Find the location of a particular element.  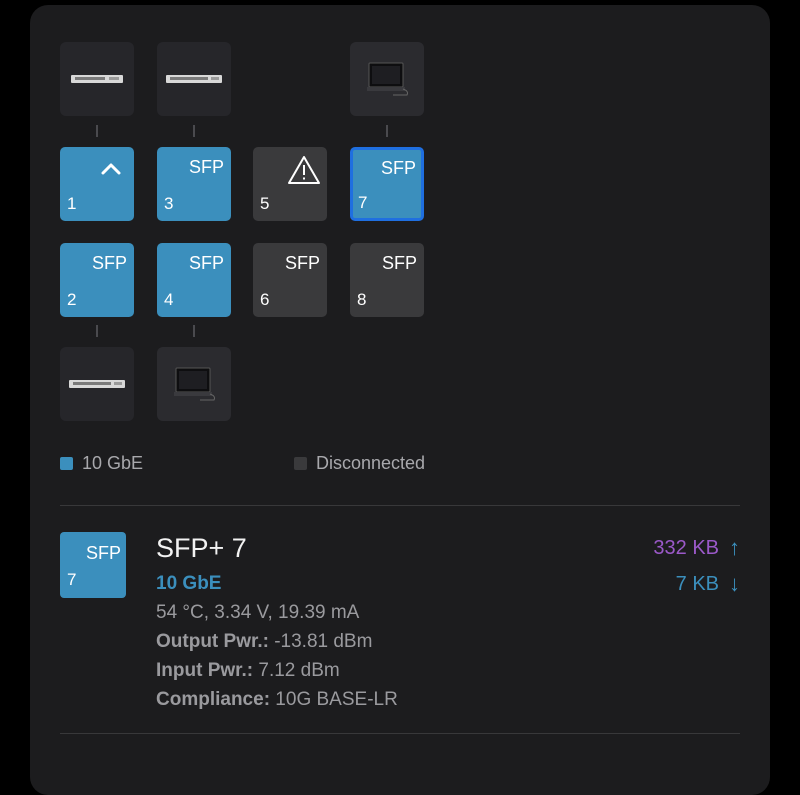

compliance: Compliance: 10G BASE-LR is located at coordinates (277, 700).